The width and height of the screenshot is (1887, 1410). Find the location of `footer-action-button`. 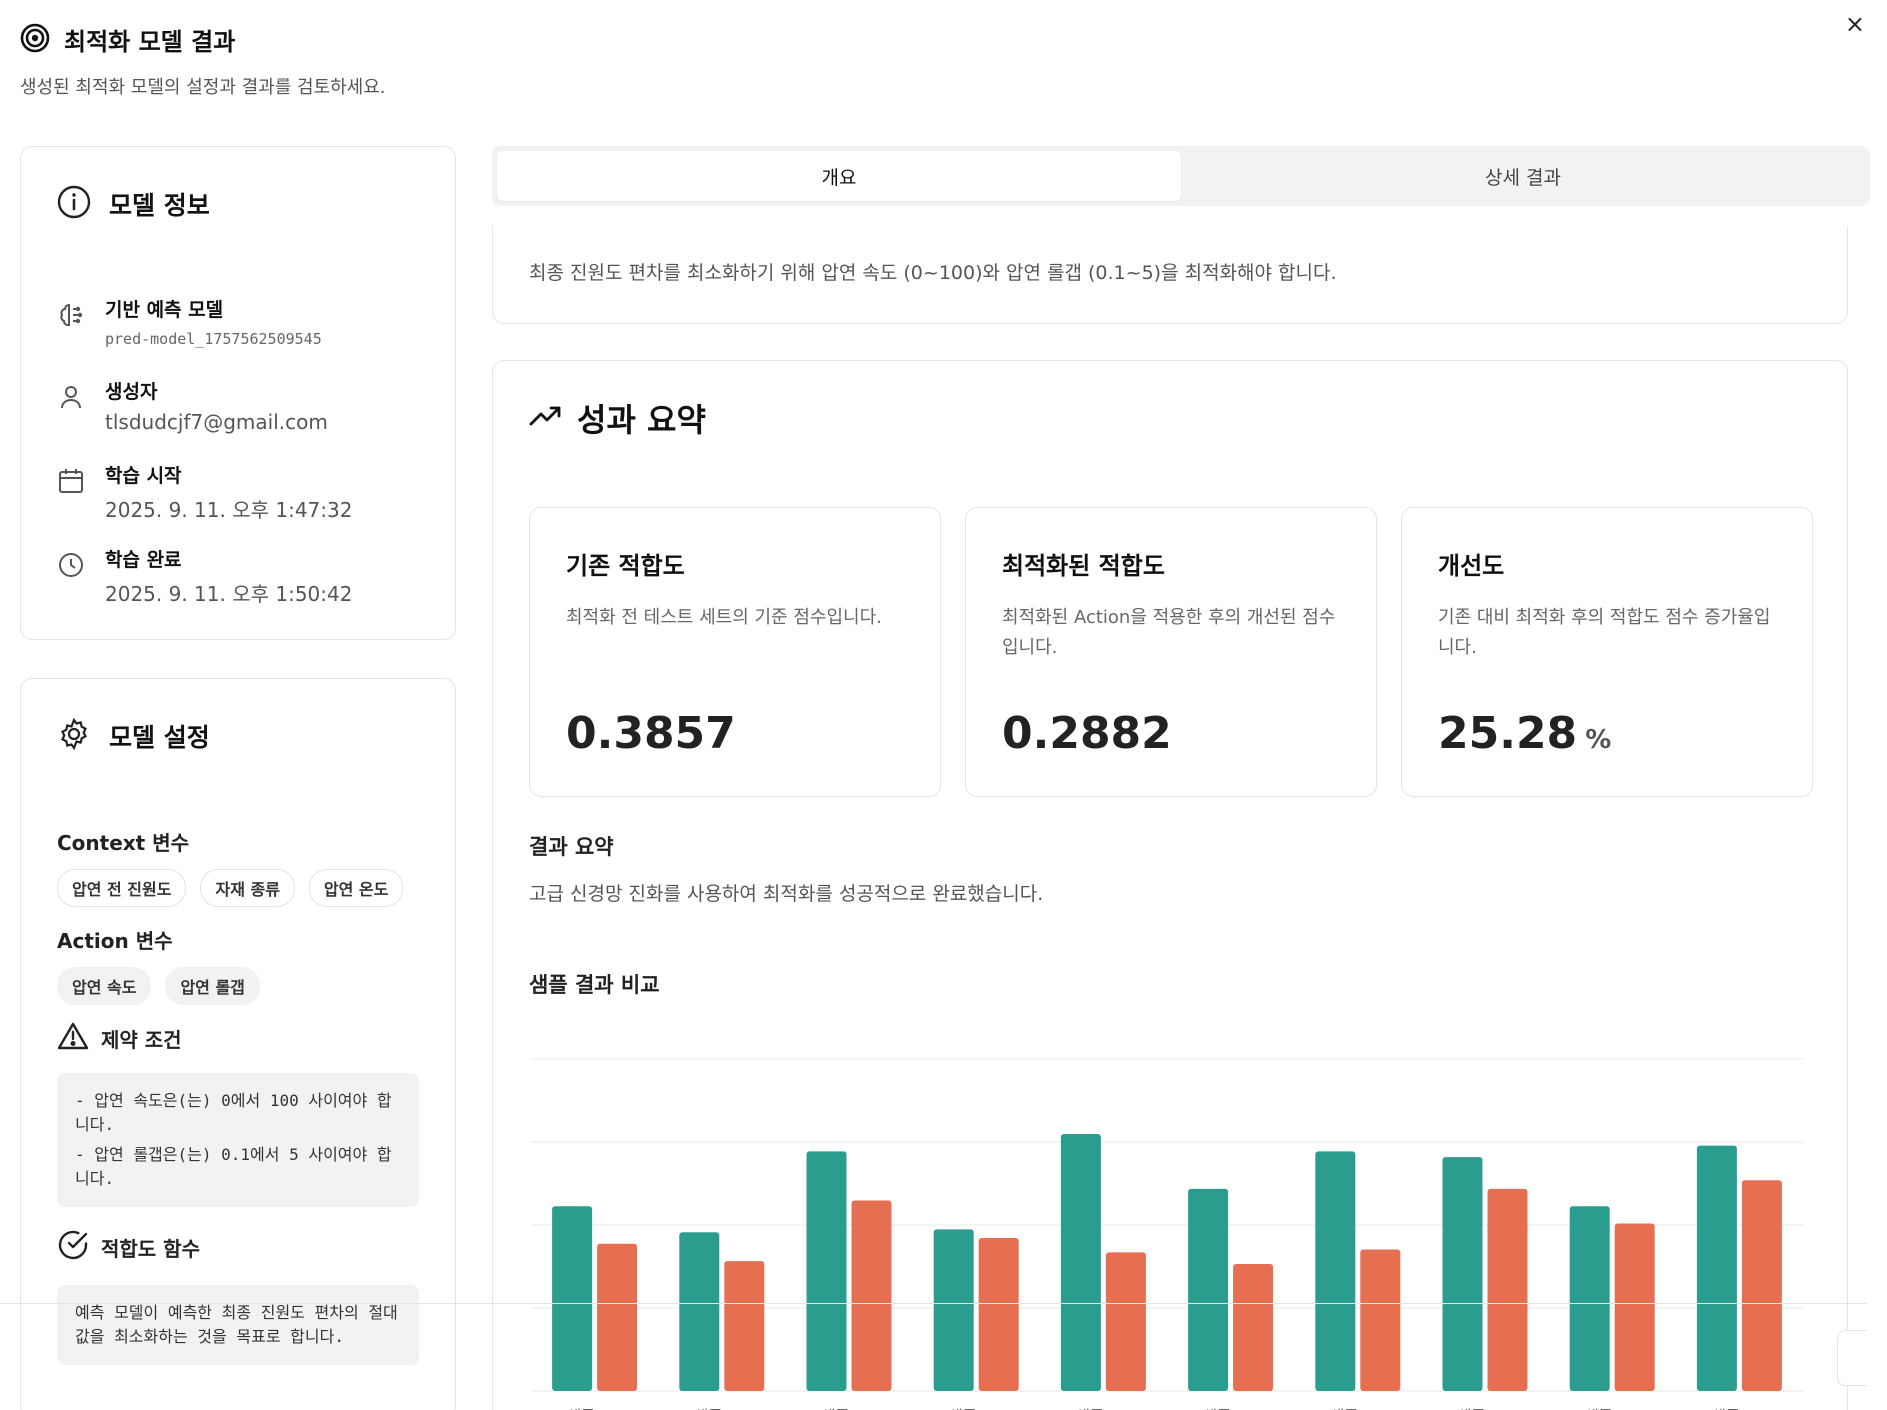

footer-action-button is located at coordinates (1852, 1358).